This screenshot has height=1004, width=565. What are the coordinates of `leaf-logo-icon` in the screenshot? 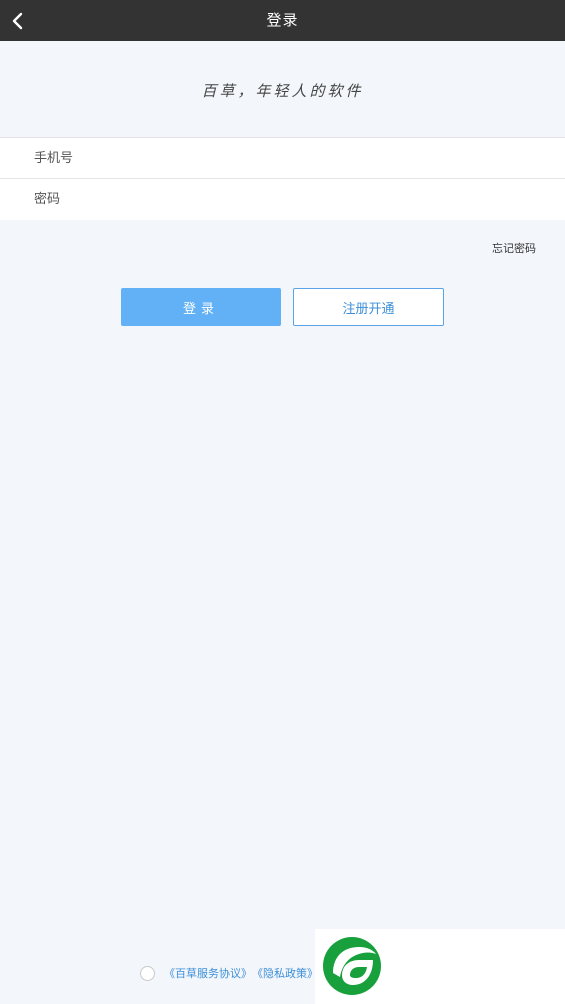 It's located at (352, 966).